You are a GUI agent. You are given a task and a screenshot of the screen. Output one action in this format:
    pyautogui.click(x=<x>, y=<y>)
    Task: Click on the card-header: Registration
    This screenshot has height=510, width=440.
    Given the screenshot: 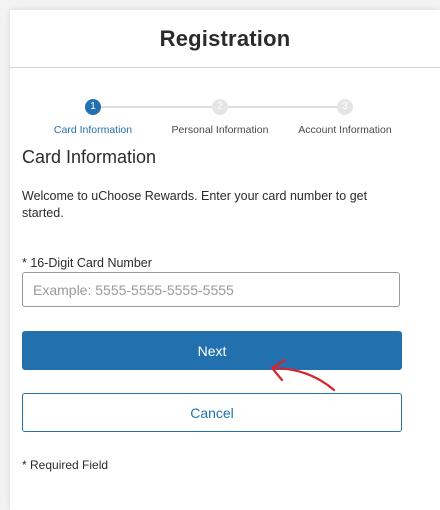 What is the action you would take?
    pyautogui.click(x=225, y=39)
    